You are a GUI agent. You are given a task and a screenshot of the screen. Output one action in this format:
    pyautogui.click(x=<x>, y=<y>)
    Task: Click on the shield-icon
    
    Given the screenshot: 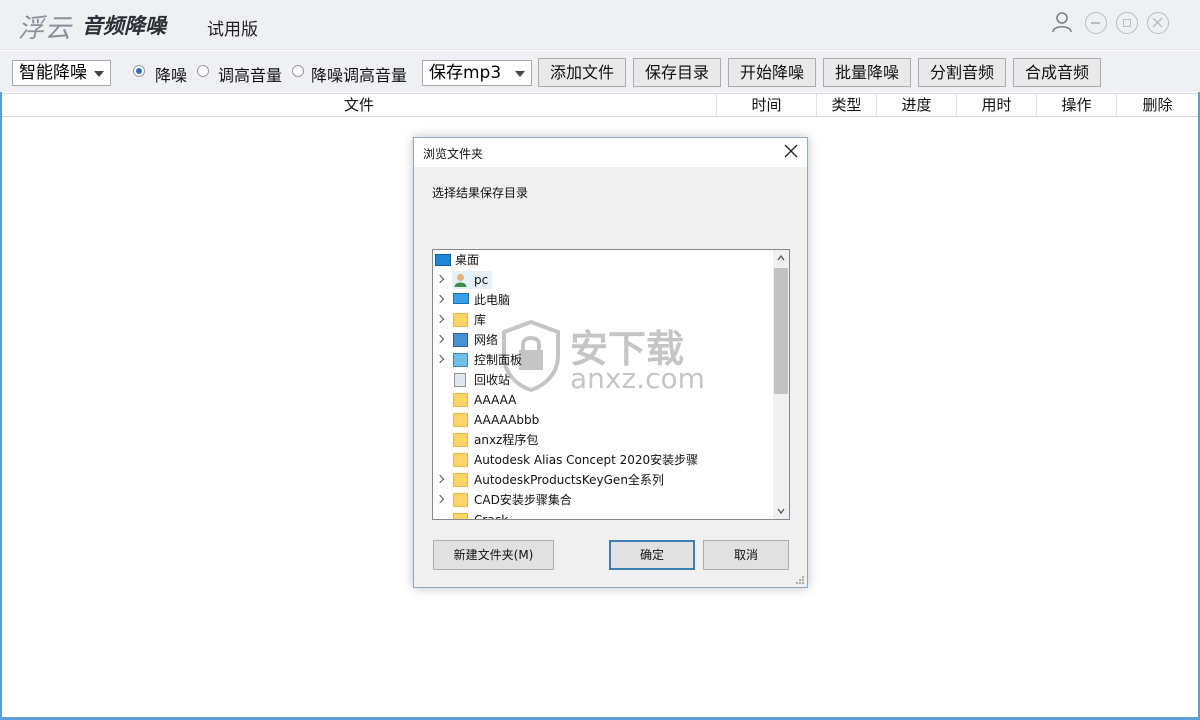 What is the action you would take?
    pyautogui.click(x=531, y=356)
    